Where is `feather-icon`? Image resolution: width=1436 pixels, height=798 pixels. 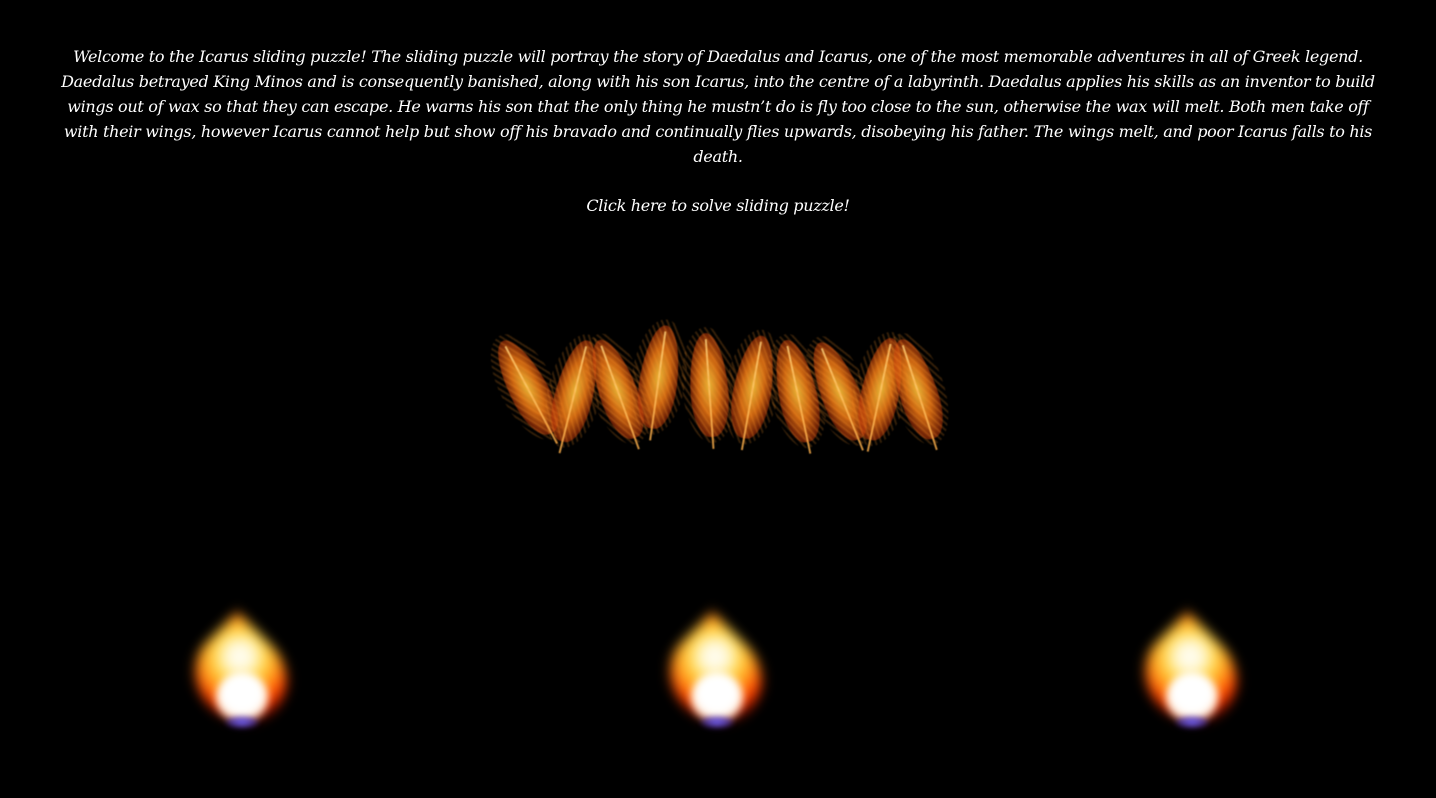
feather-icon is located at coordinates (659, 377).